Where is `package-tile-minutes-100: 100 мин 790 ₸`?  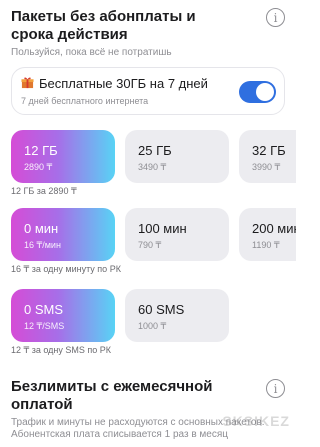 package-tile-minutes-100: 100 мин 790 ₸ is located at coordinates (177, 234).